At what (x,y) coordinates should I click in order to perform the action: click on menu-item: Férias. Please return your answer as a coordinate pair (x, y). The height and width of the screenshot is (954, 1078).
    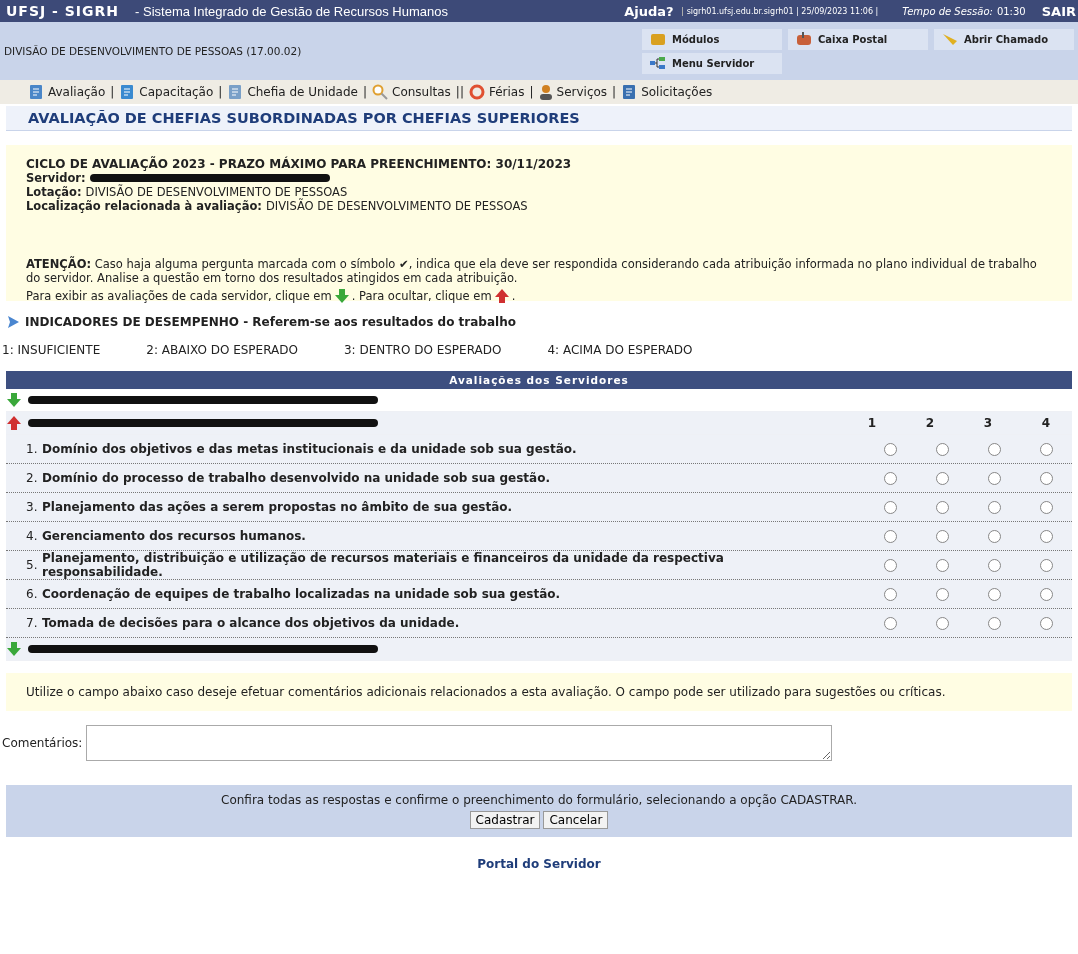
    Looking at the image, I should click on (496, 92).